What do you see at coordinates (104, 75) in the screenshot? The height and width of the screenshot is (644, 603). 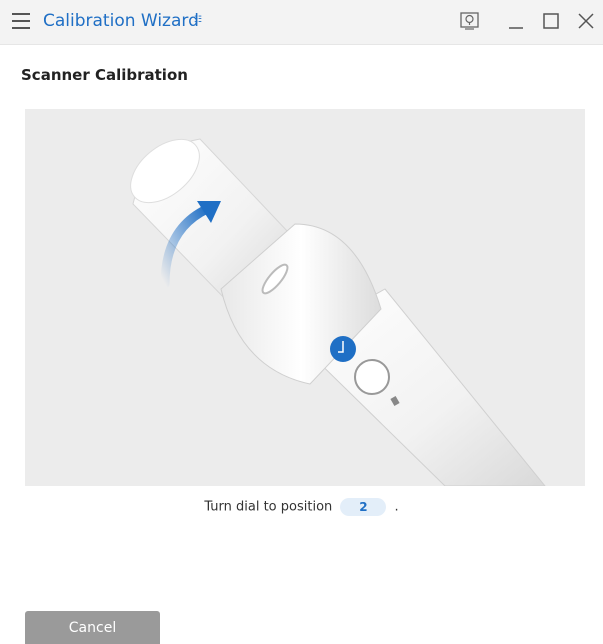 I see `page-title: Scanner Calibration` at bounding box center [104, 75].